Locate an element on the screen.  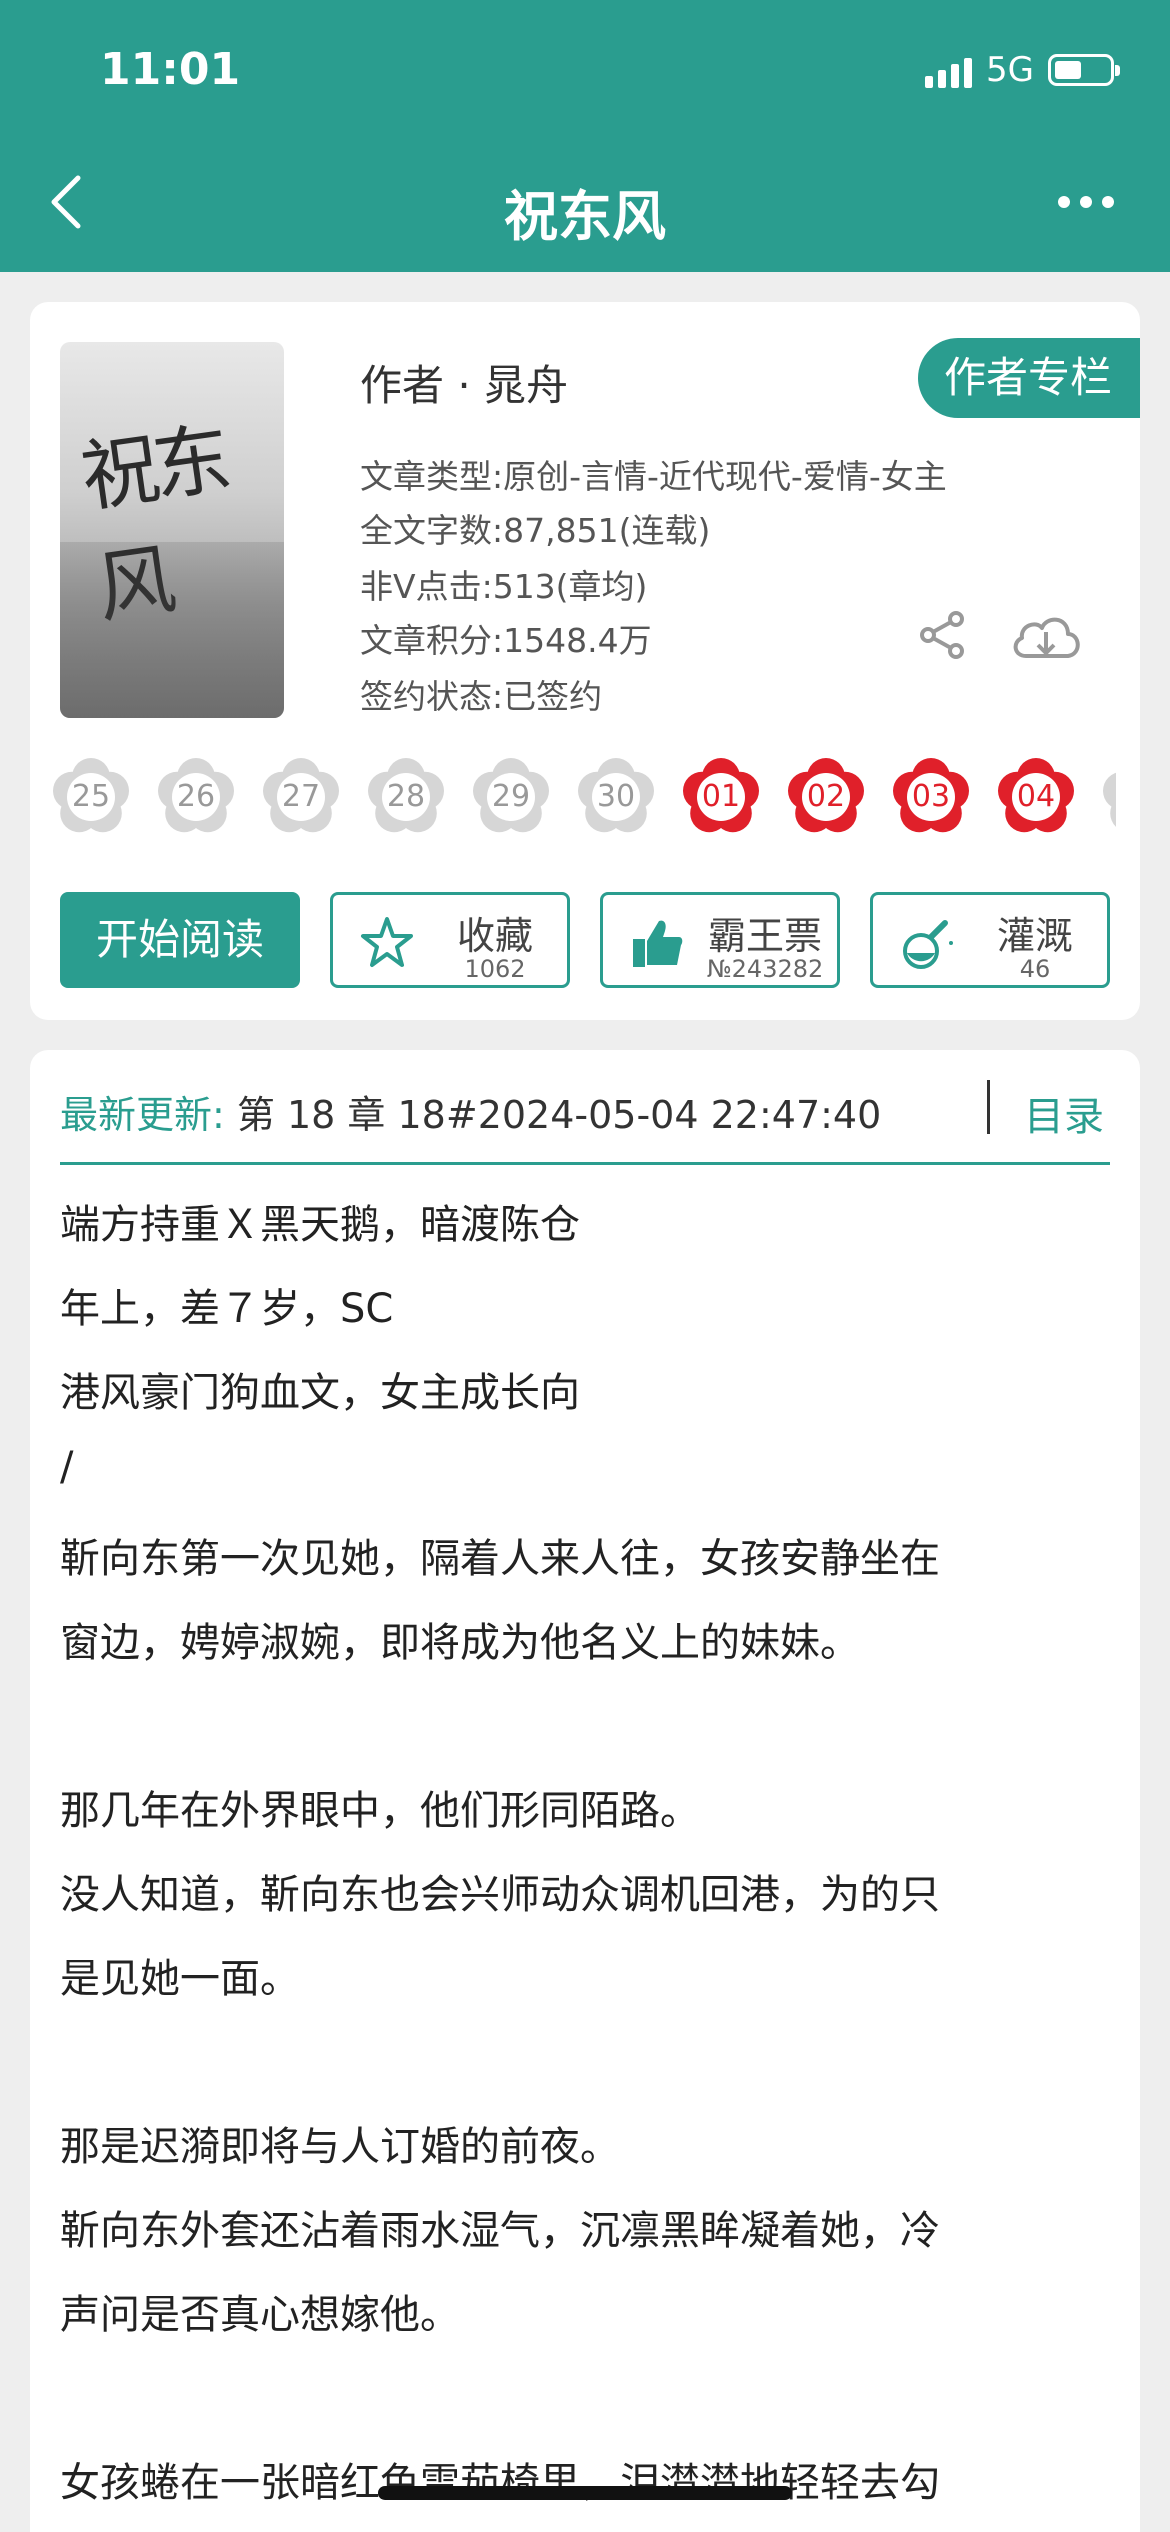
chapter-number: 27 is located at coordinates (301, 796).